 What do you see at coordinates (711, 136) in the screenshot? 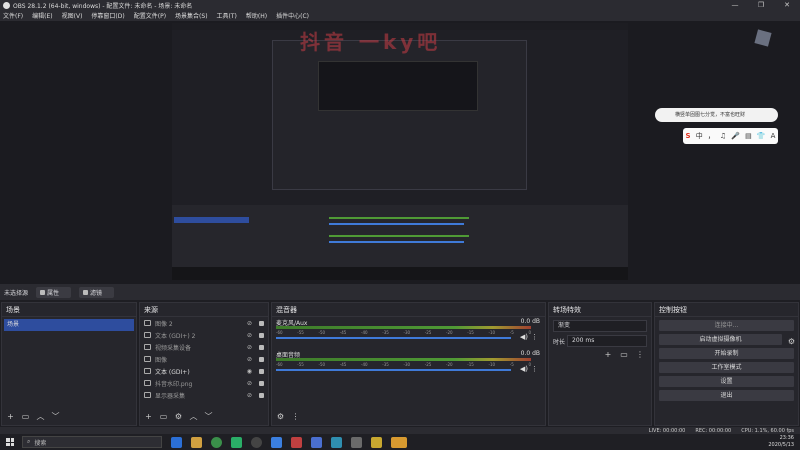
I see `ime-punct-key: ，` at bounding box center [711, 136].